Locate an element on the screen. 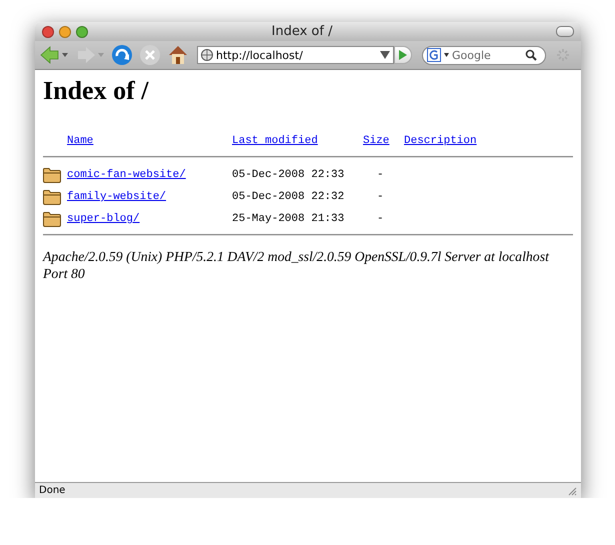 Image resolution: width=615 pixels, height=545 pixels. status-text: Done is located at coordinates (52, 490).